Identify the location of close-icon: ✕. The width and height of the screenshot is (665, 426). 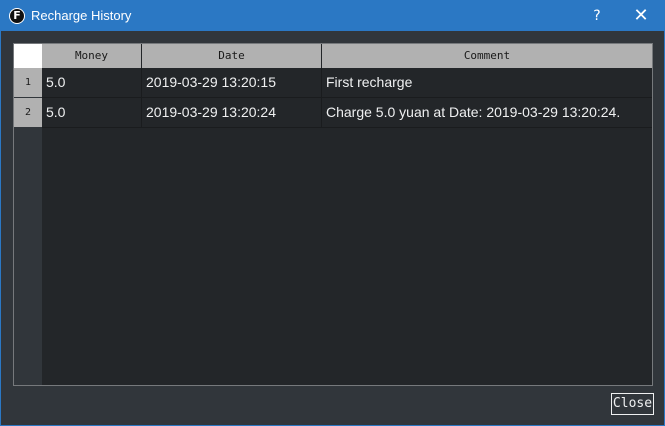
(641, 15).